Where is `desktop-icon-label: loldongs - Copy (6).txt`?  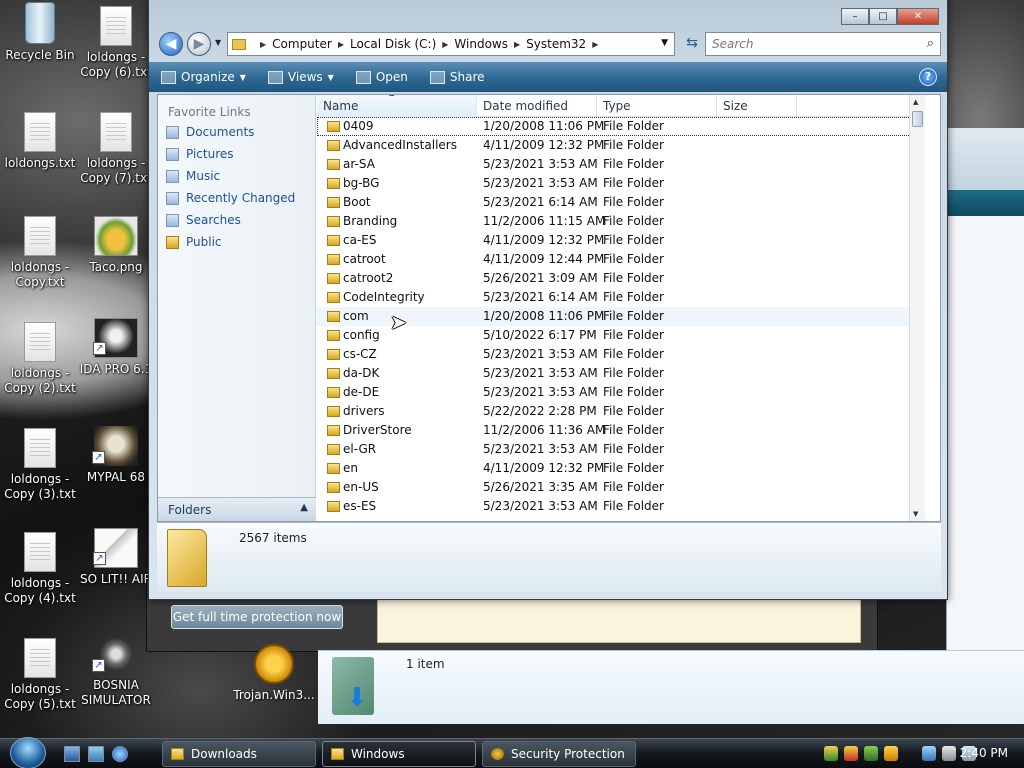
desktop-icon-label: loldongs - Copy (6).txt is located at coordinates (116, 64).